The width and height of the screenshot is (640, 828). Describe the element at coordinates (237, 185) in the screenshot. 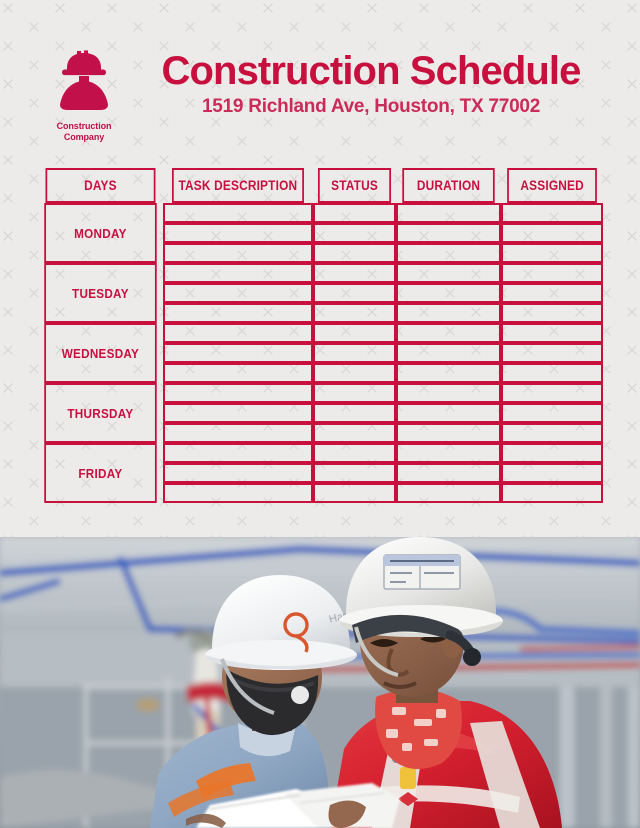

I see `column-header-task-description: TASK DESCRIPTION` at that location.